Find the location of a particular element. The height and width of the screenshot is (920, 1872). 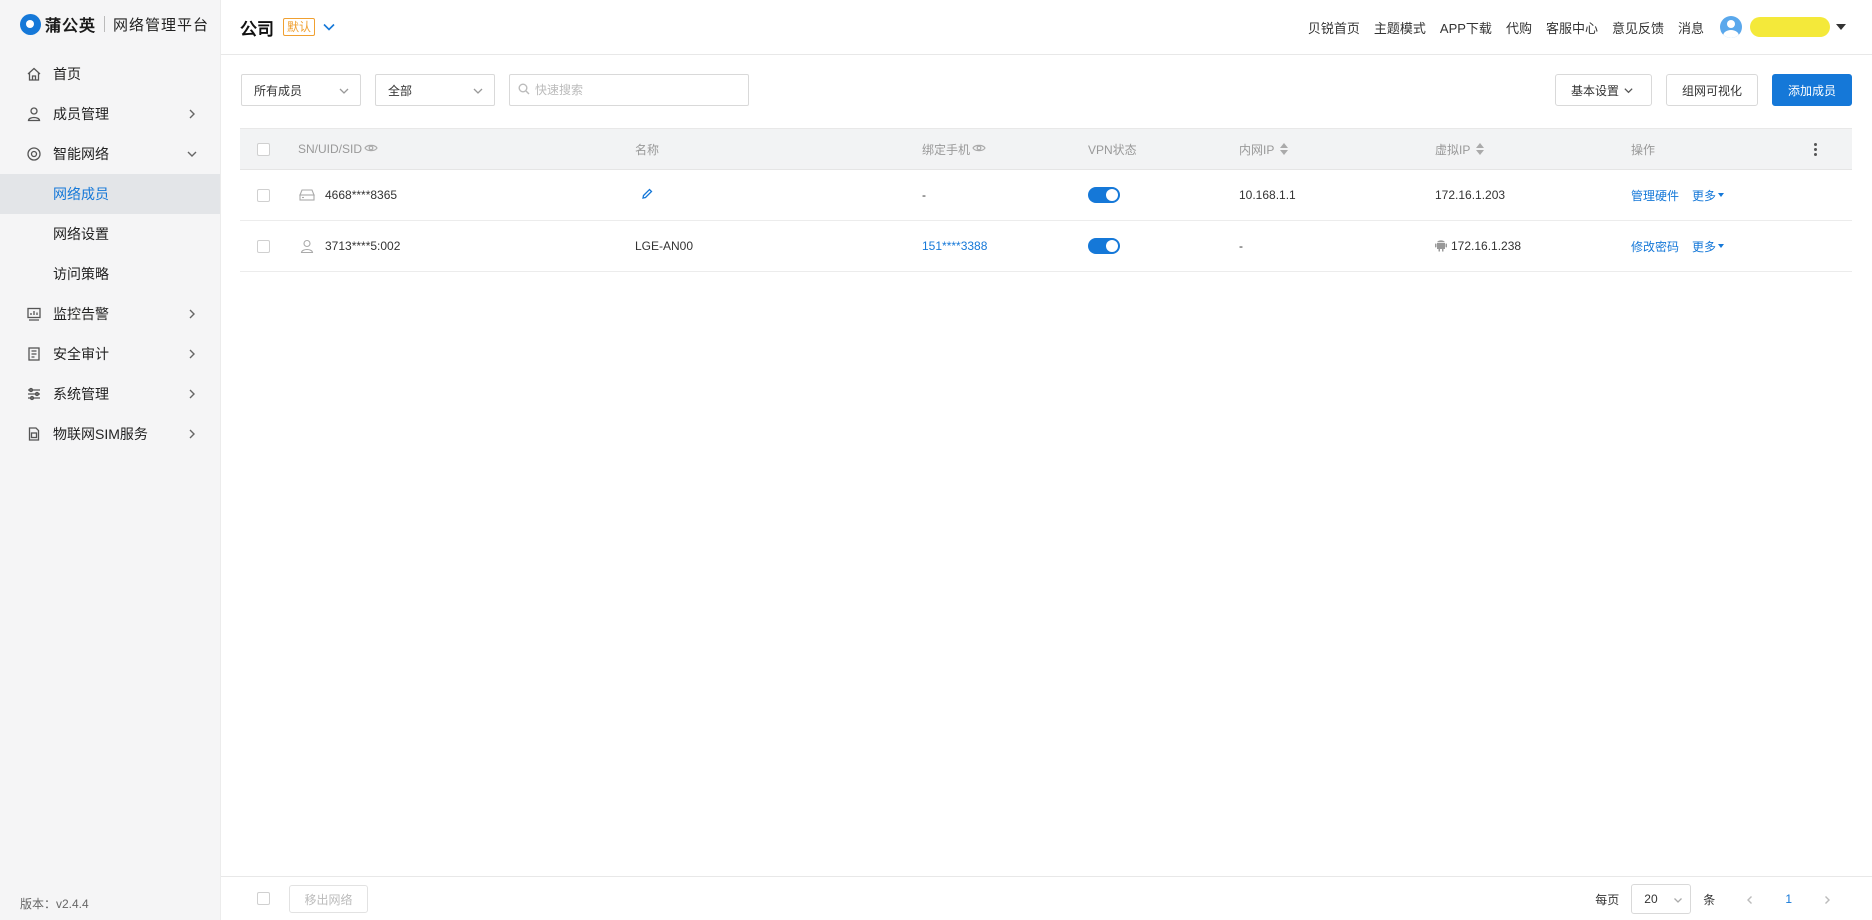

page-size-unit: 条 is located at coordinates (1709, 899).